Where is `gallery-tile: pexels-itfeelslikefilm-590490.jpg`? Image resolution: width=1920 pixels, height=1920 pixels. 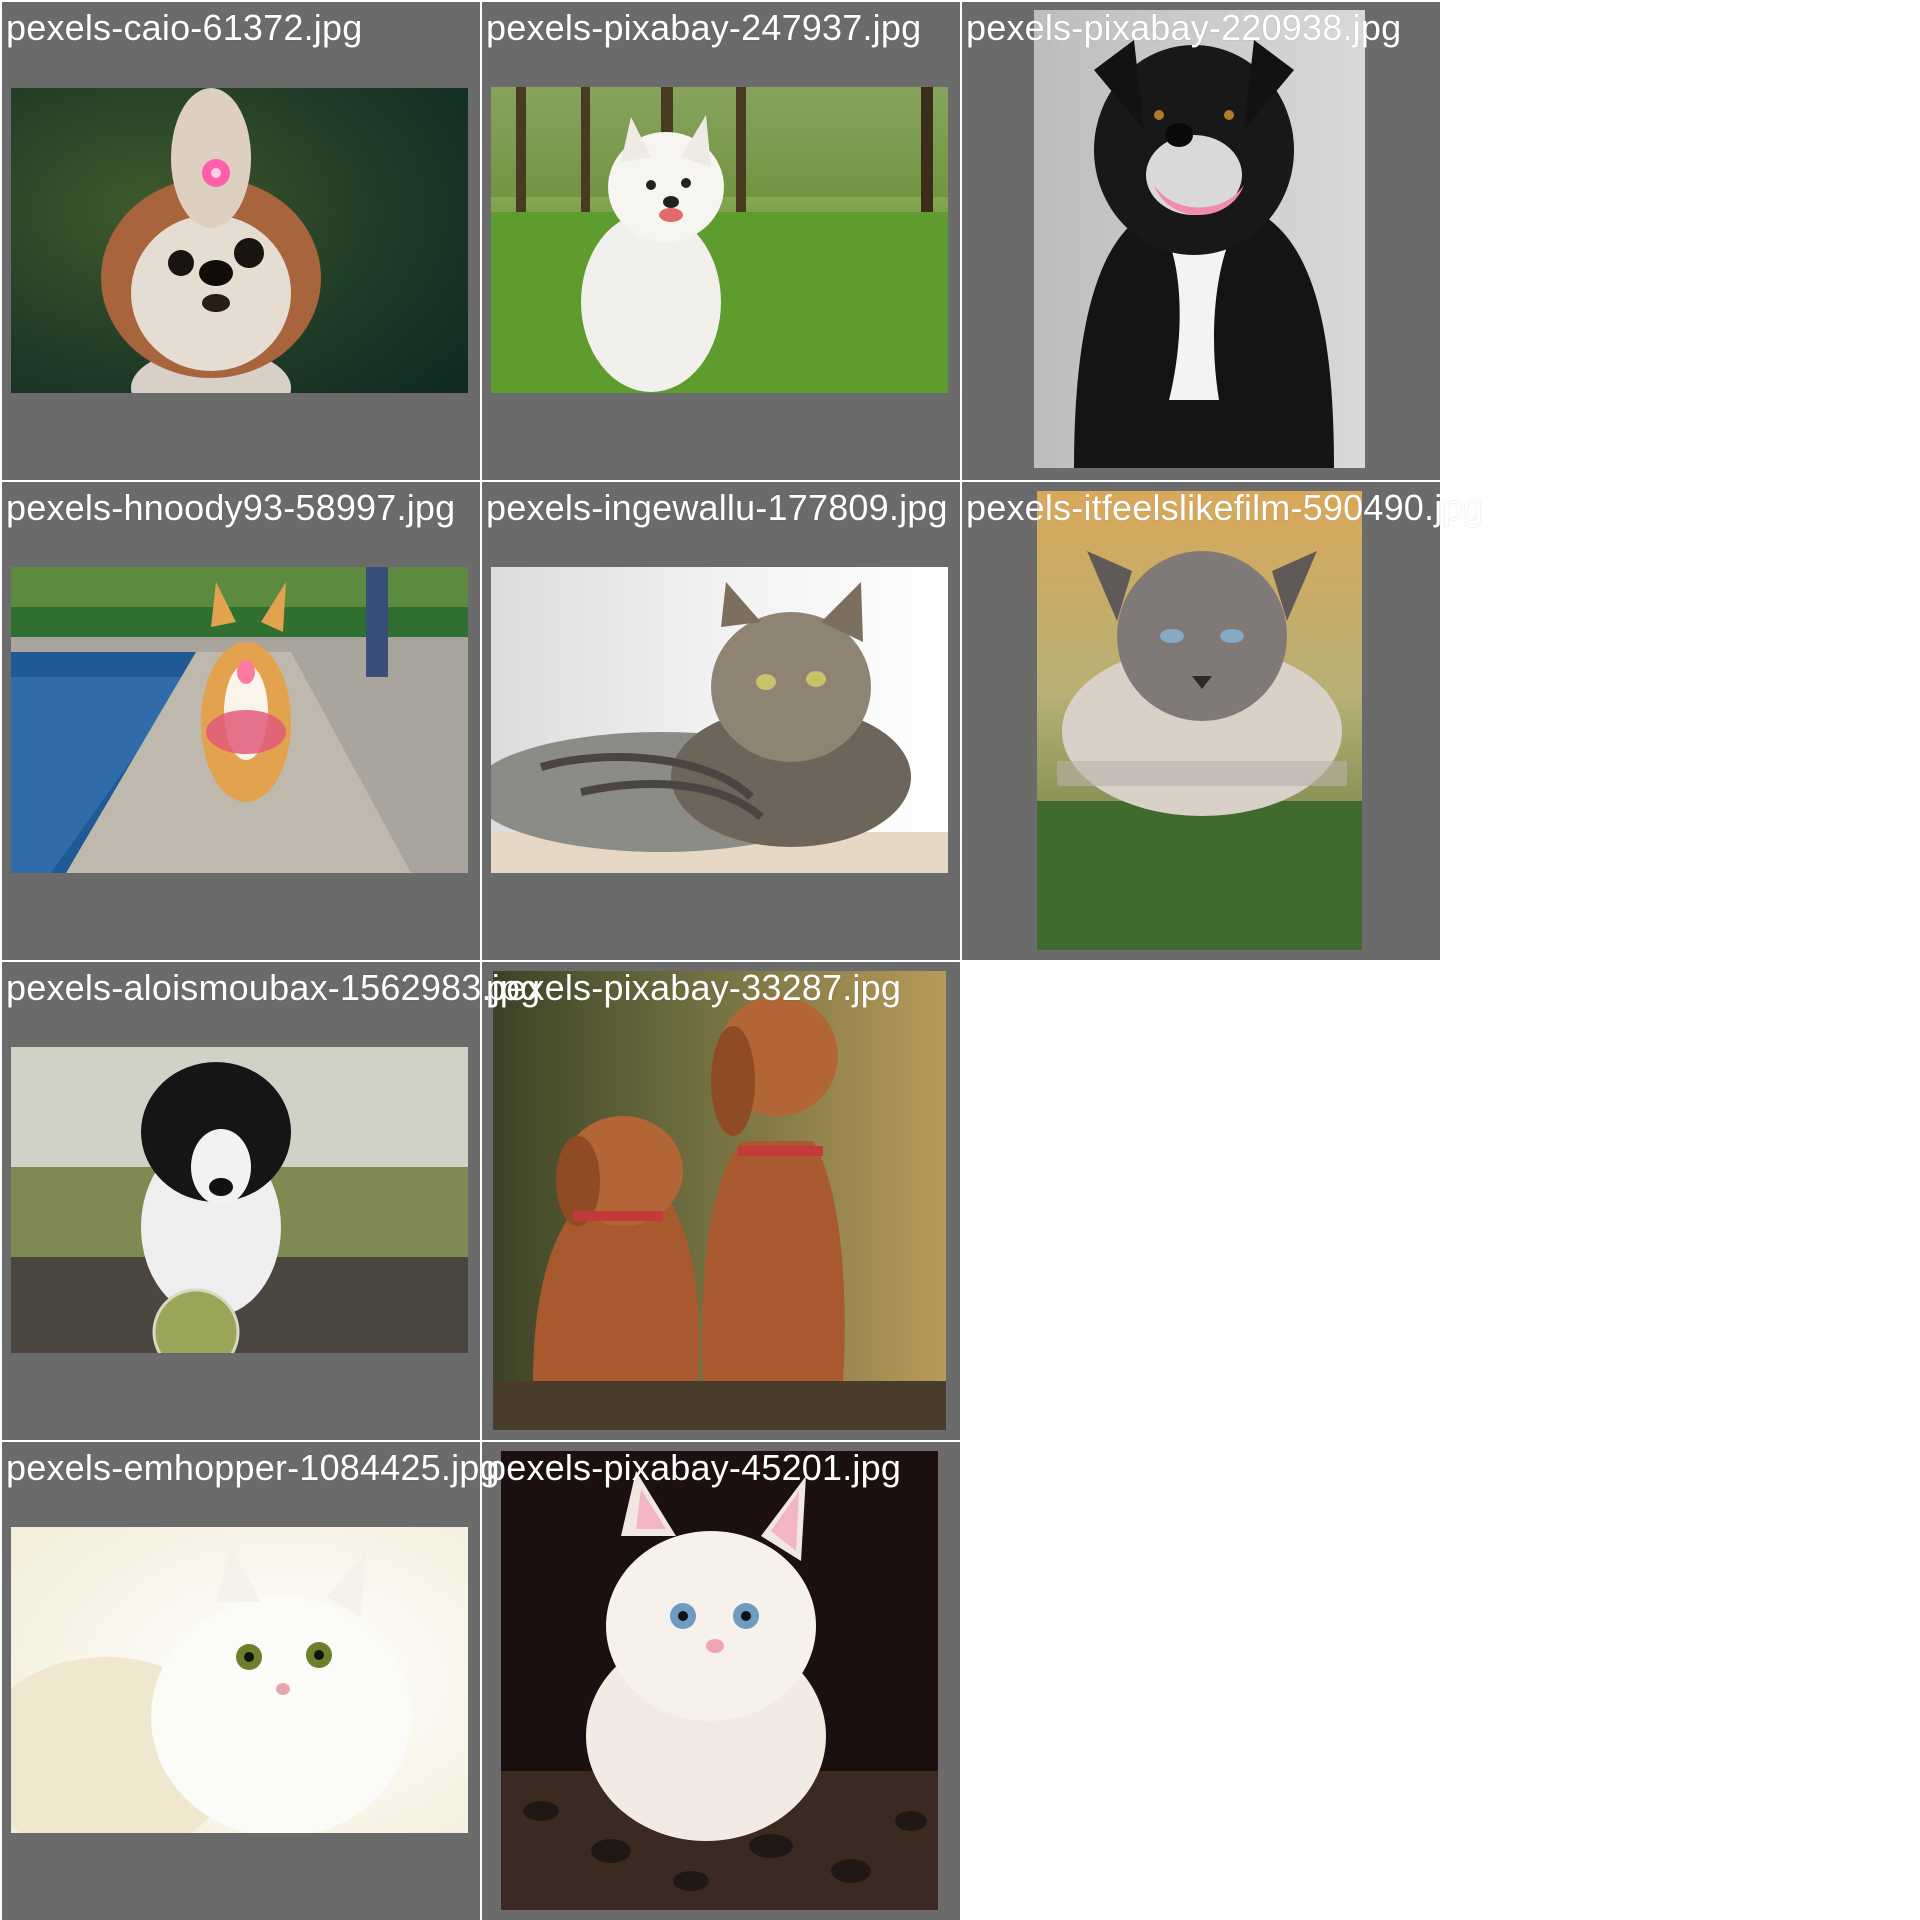
gallery-tile: pexels-itfeelslikefilm-590490.jpg is located at coordinates (1222, 721).